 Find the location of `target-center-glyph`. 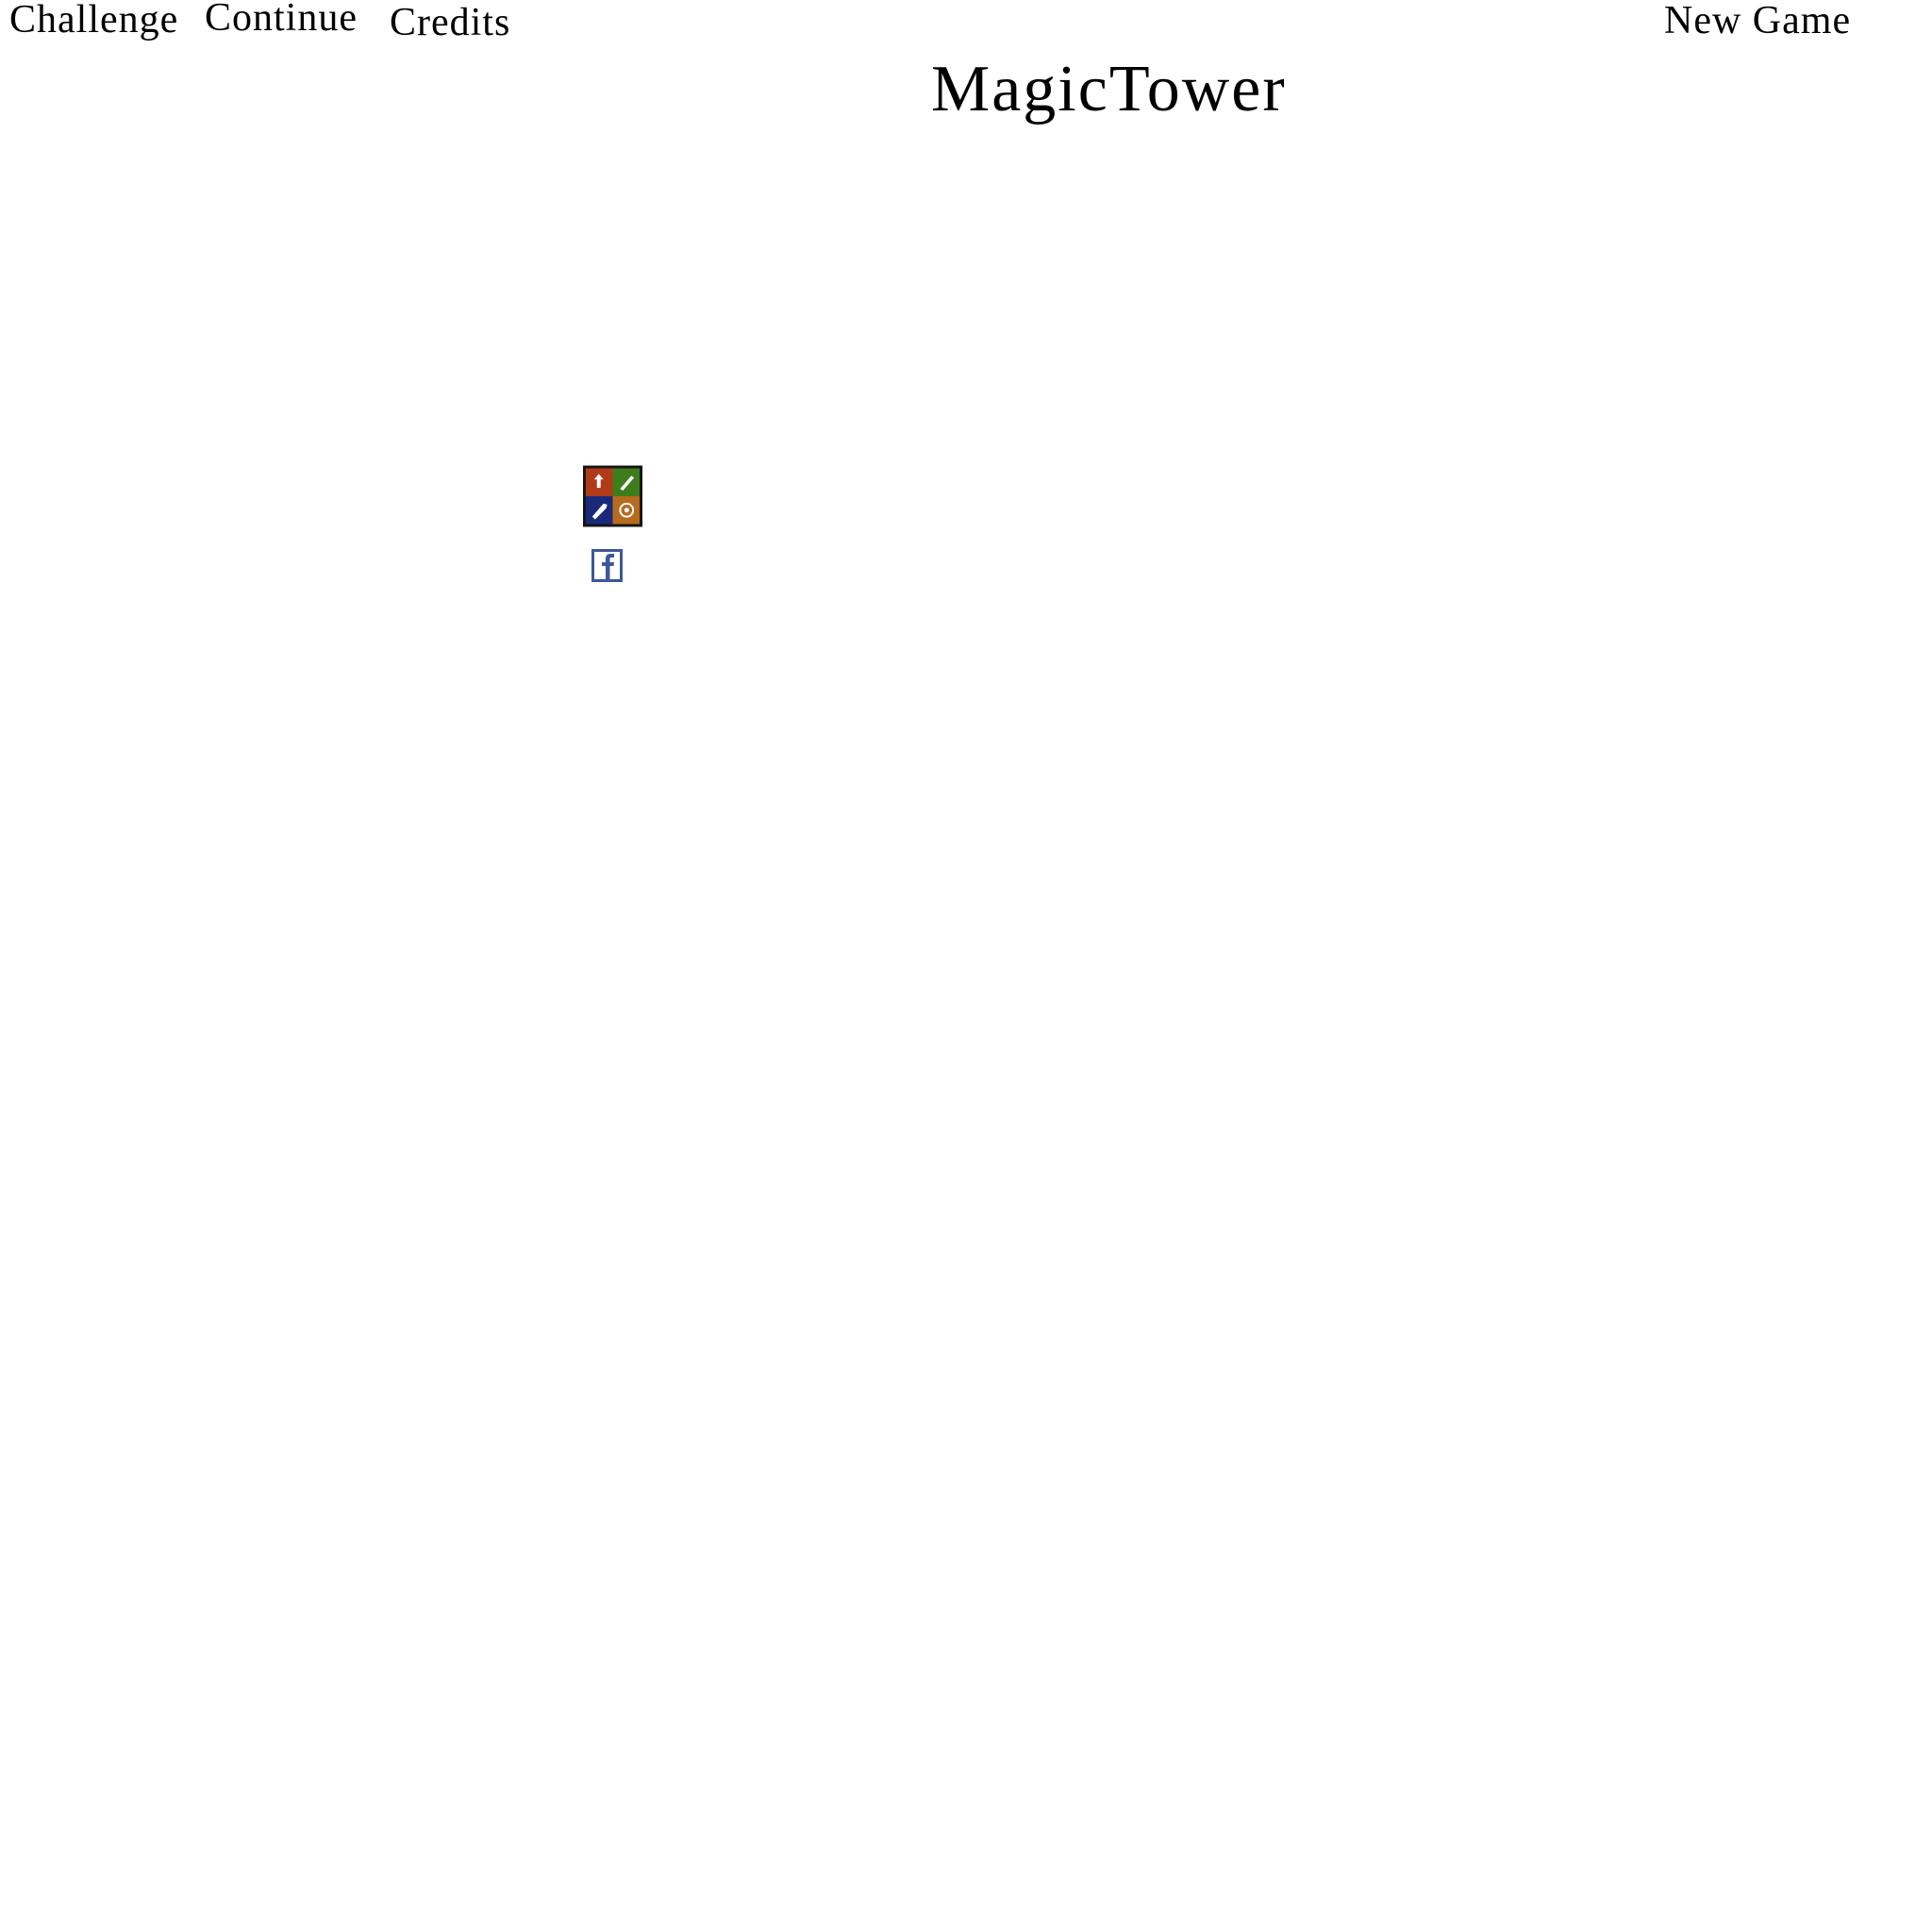

target-center-glyph is located at coordinates (626, 511).